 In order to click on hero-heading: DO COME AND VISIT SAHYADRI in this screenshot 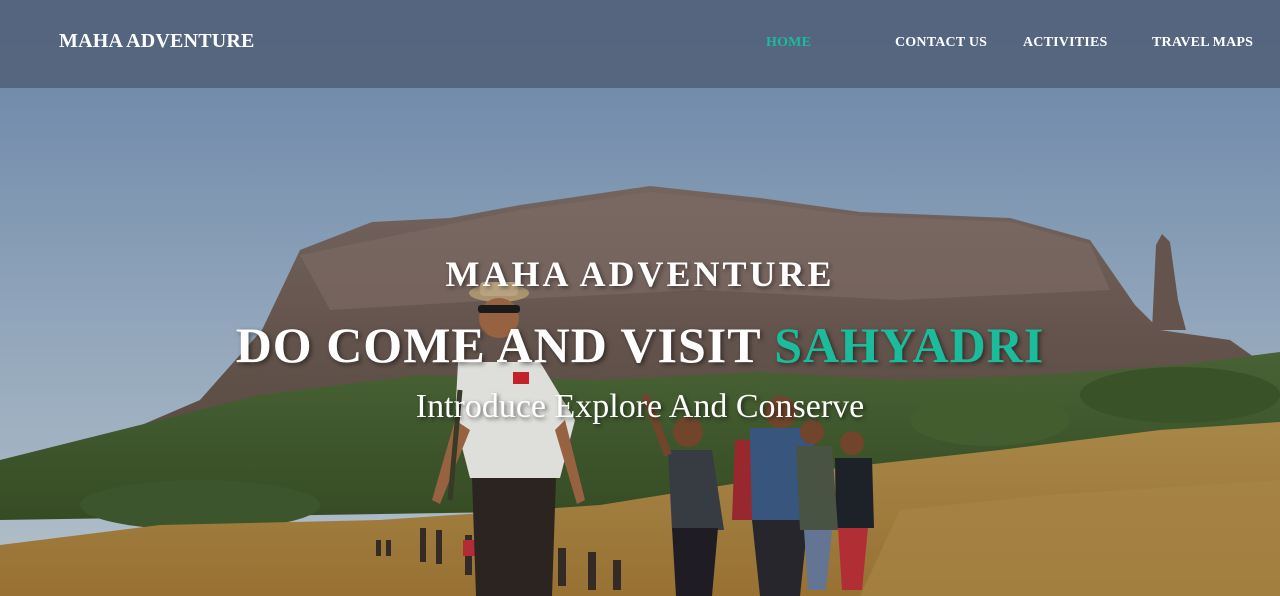, I will do `click(640, 345)`.